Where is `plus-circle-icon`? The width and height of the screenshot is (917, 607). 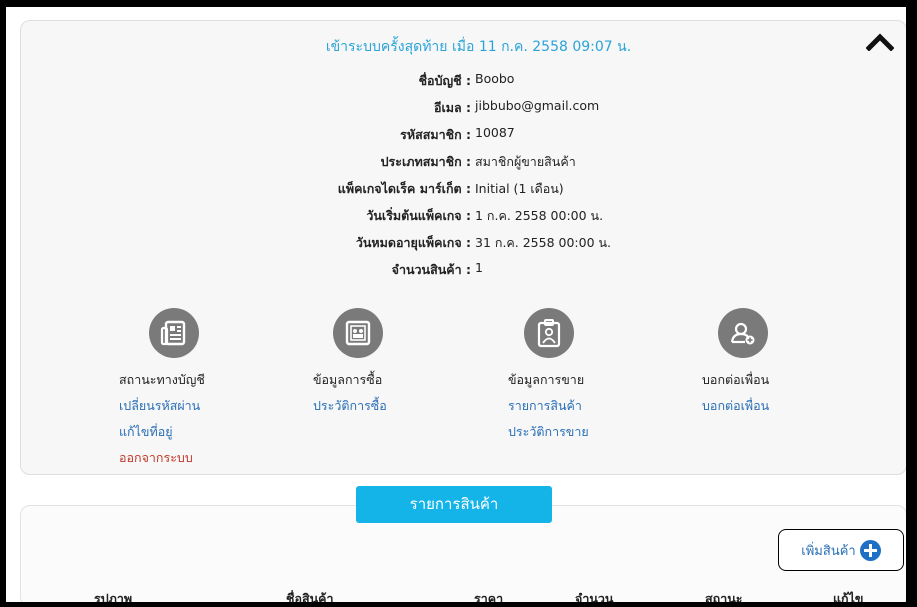
plus-circle-icon is located at coordinates (870, 550).